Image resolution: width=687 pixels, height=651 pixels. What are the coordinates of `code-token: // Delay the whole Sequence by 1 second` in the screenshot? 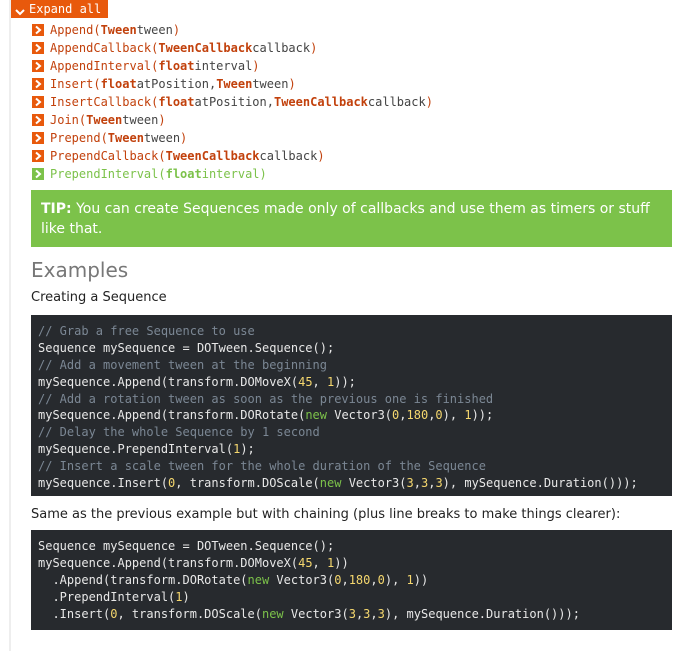 It's located at (179, 432).